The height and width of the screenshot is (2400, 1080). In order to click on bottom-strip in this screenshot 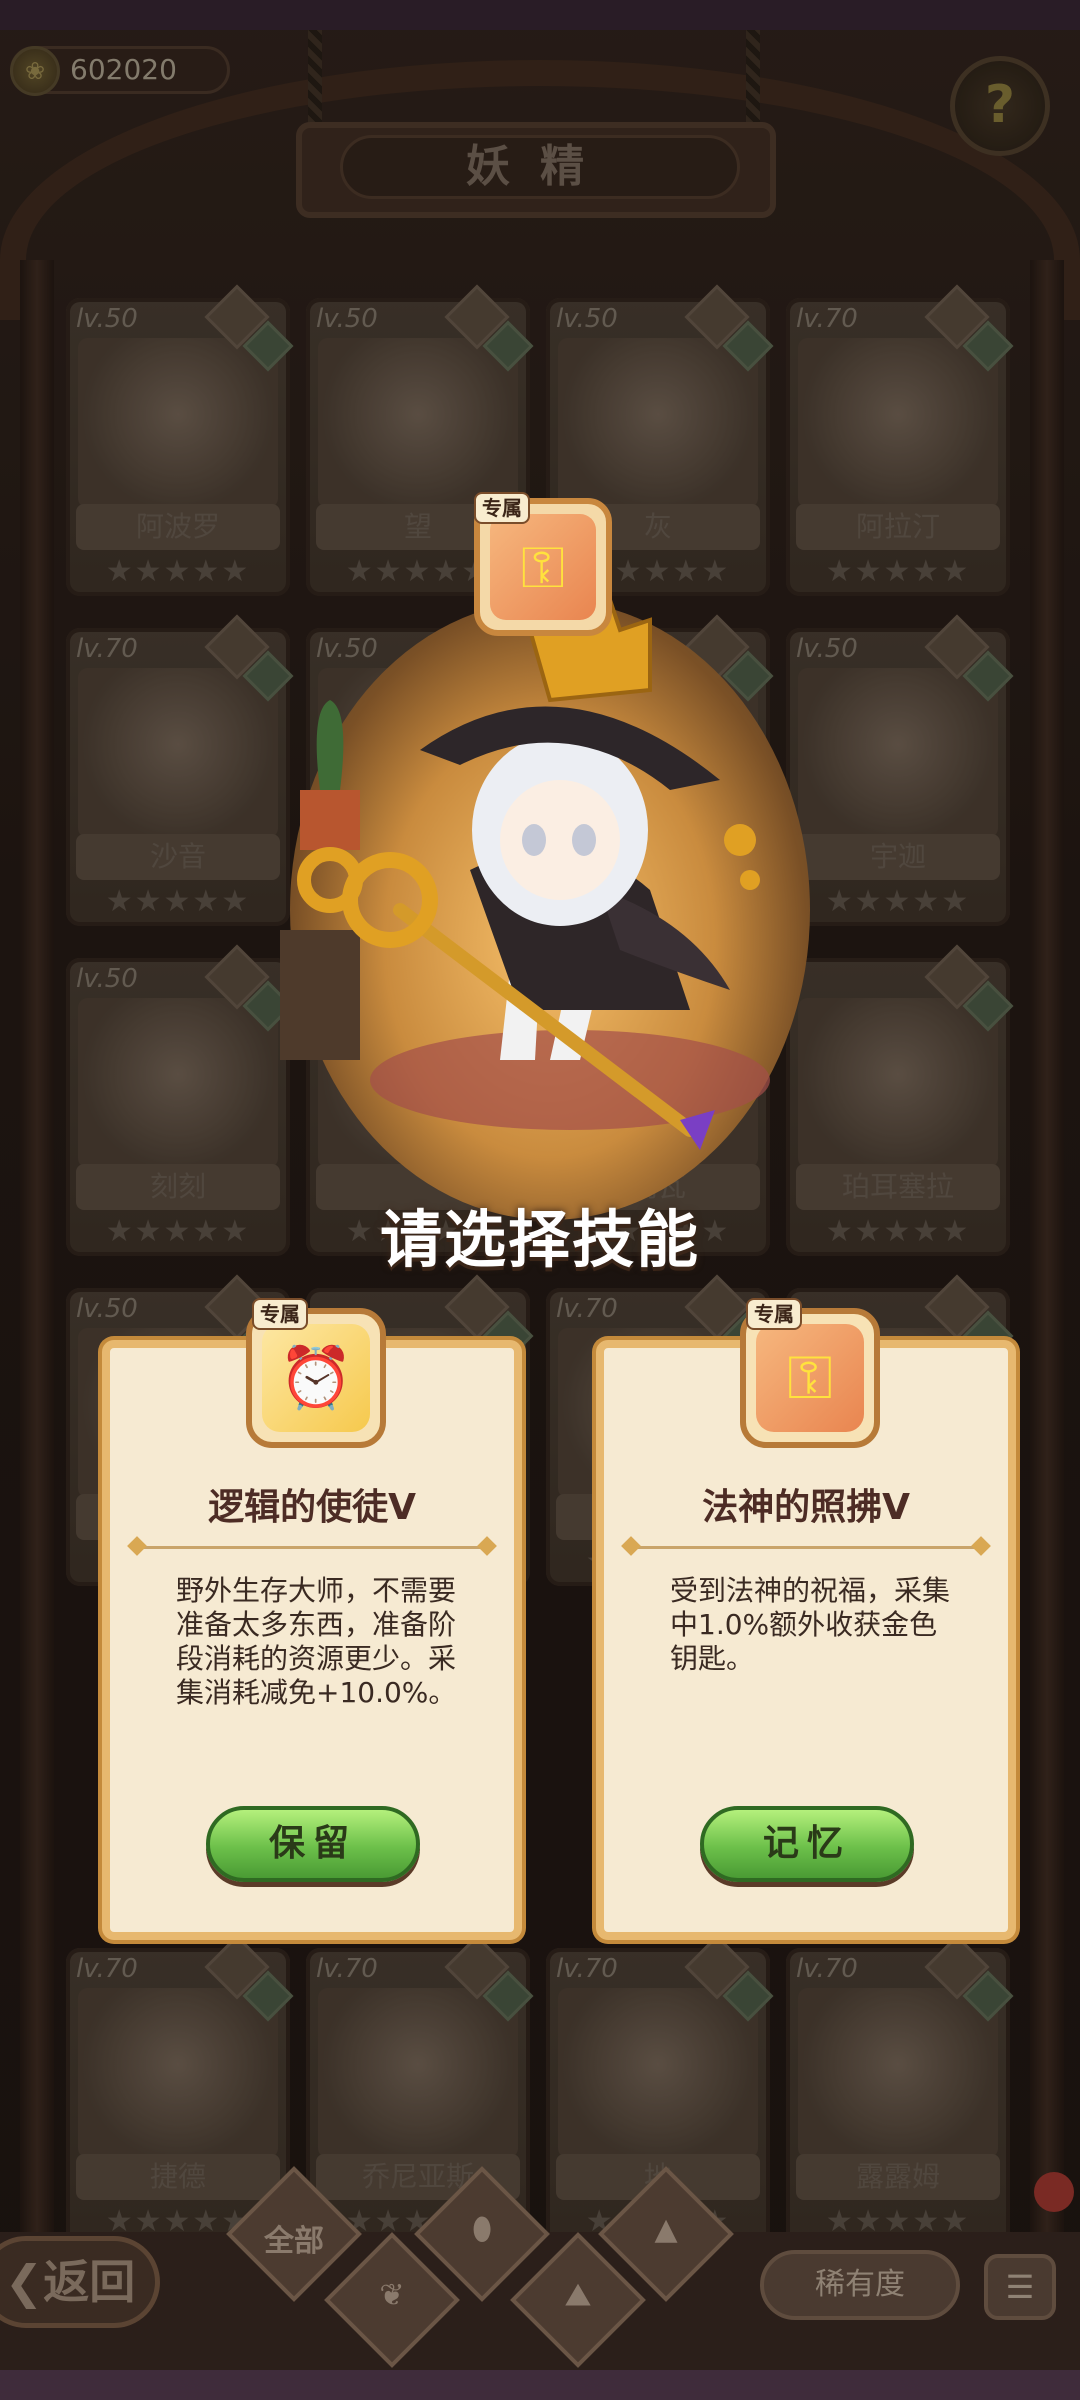, I will do `click(540, 2385)`.